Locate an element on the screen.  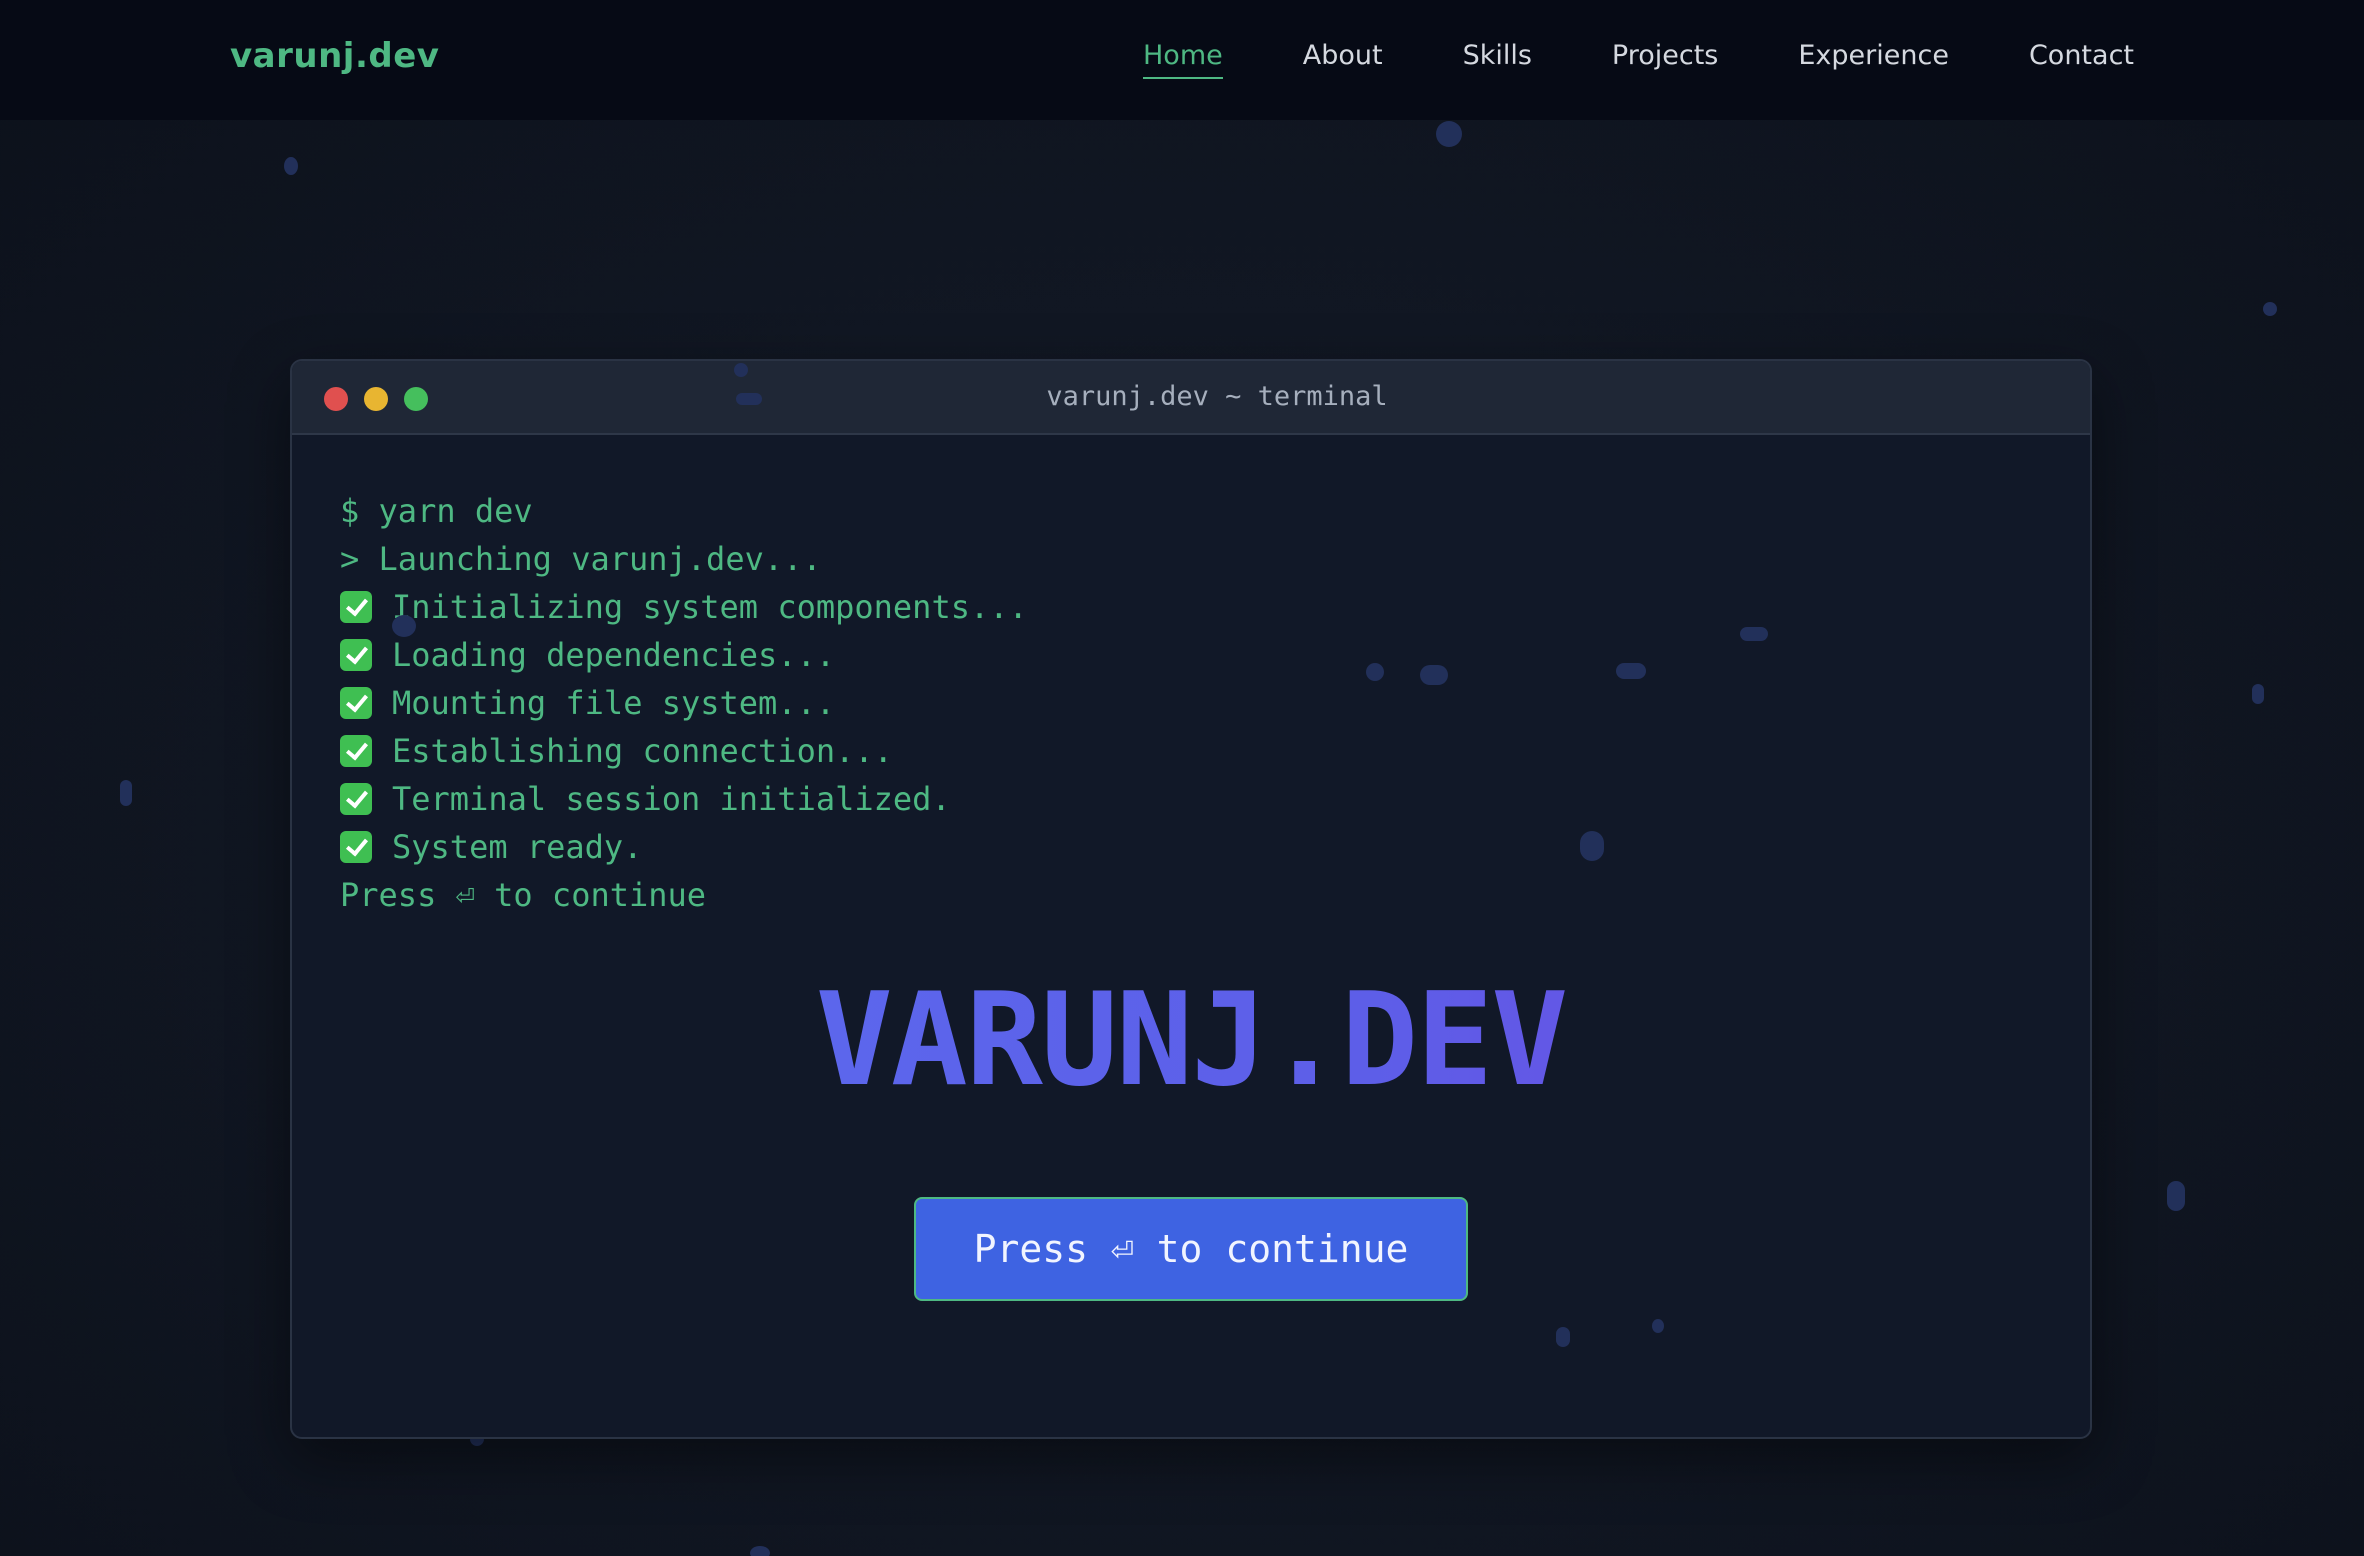
nav-link-home: Home is located at coordinates (1183, 59).